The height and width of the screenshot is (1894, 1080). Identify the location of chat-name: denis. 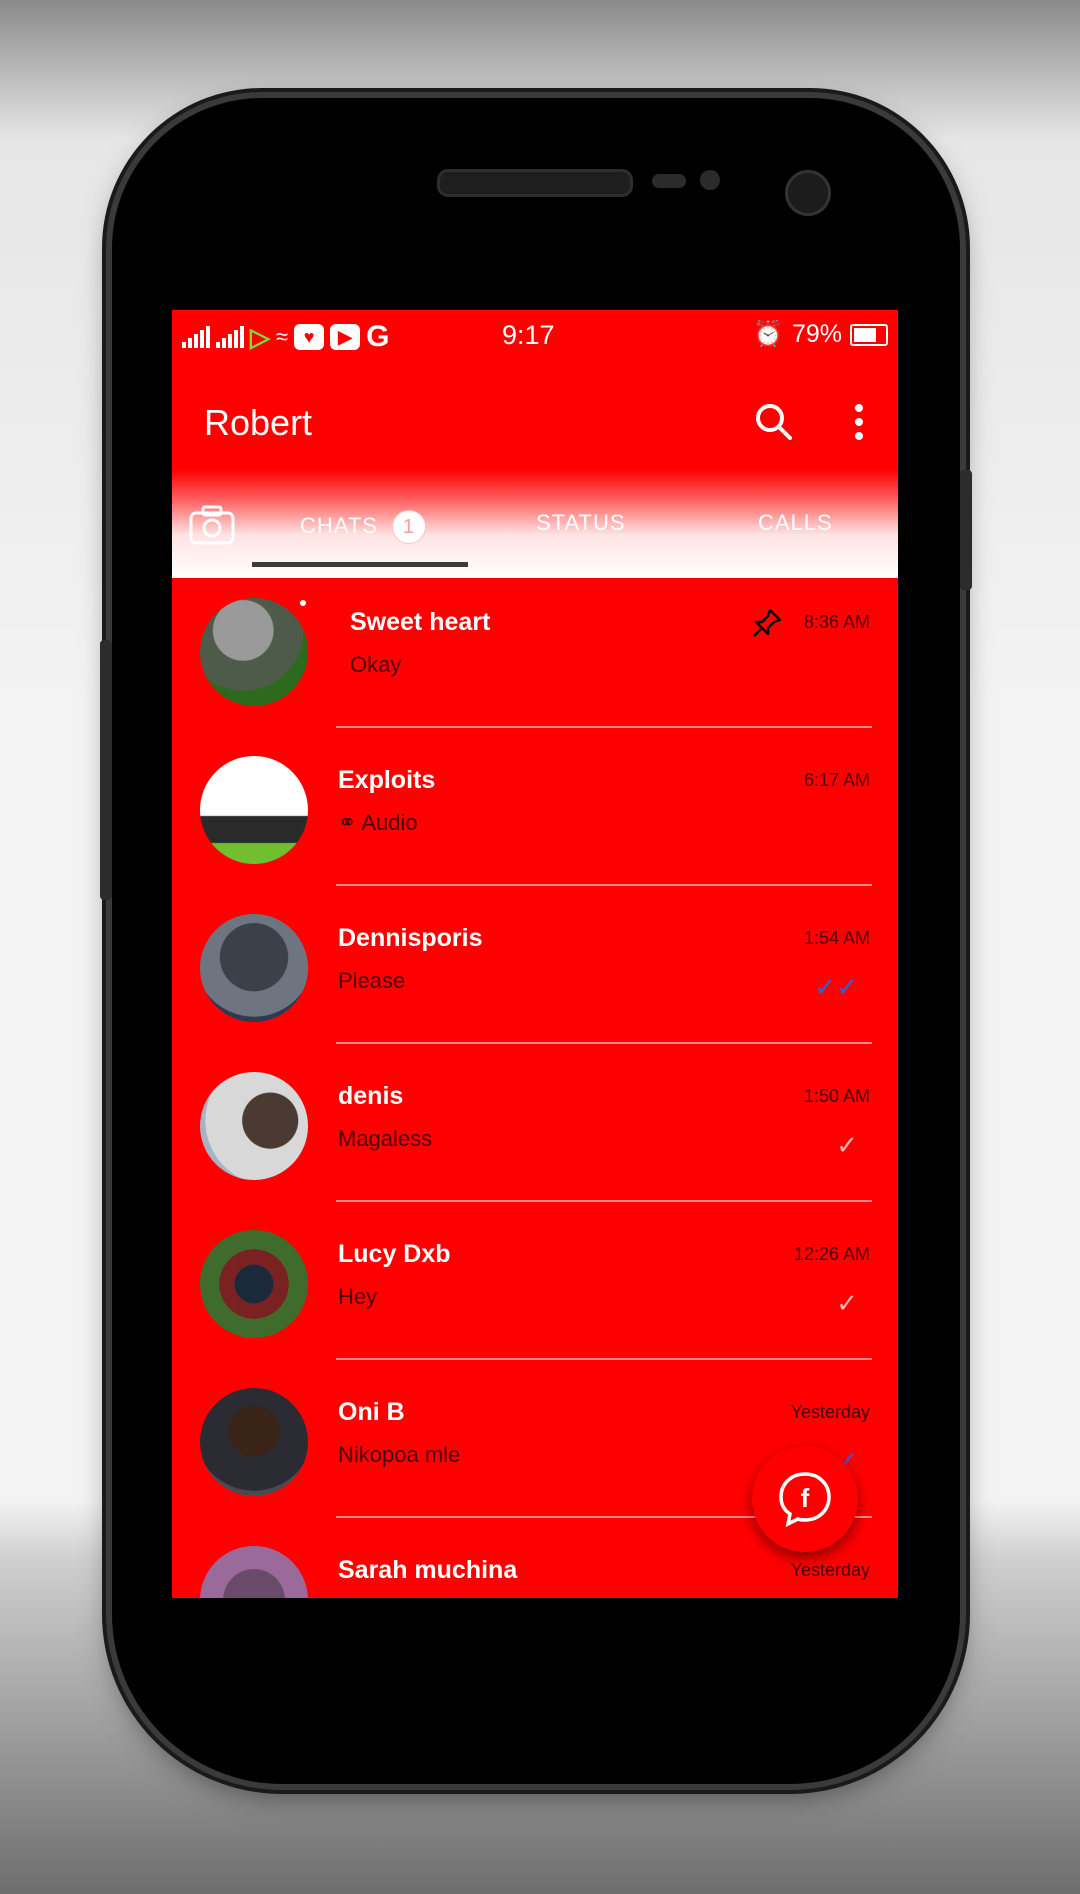
(371, 1096).